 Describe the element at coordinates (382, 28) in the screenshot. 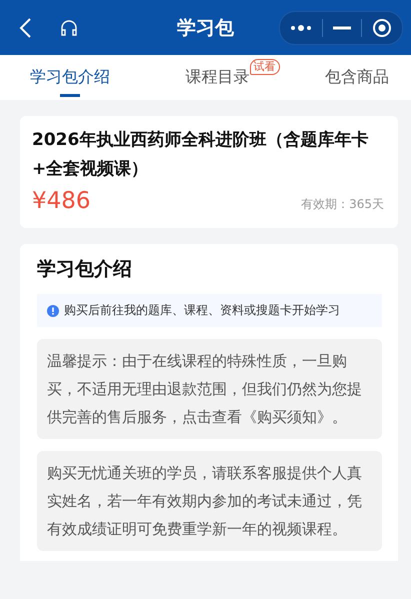

I see `close-icon` at that location.